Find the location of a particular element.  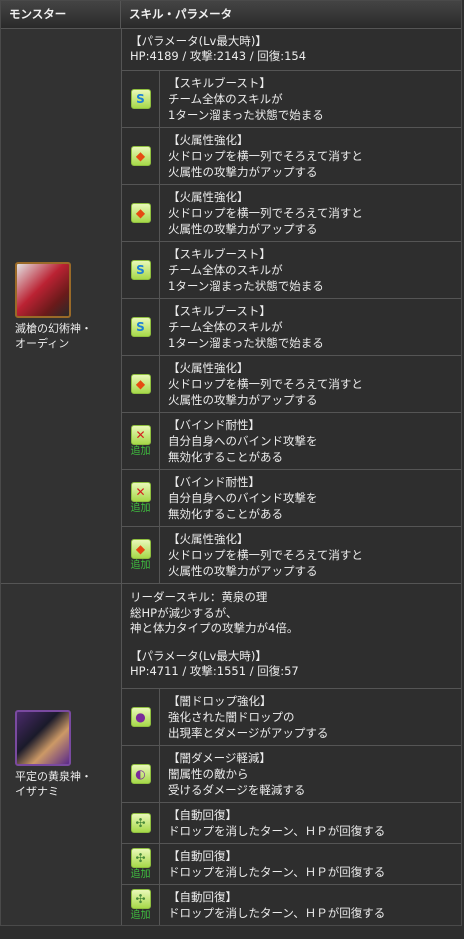

awakening-icon-cell: ✣ is located at coordinates (141, 822).